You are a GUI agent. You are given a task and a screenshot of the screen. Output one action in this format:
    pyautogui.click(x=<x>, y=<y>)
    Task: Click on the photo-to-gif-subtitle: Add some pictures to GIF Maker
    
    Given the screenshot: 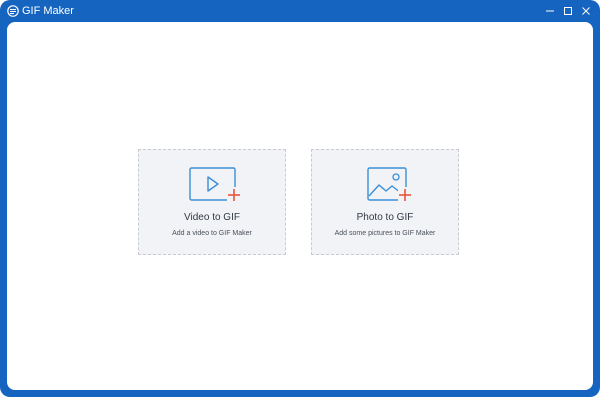 What is the action you would take?
    pyautogui.click(x=385, y=233)
    